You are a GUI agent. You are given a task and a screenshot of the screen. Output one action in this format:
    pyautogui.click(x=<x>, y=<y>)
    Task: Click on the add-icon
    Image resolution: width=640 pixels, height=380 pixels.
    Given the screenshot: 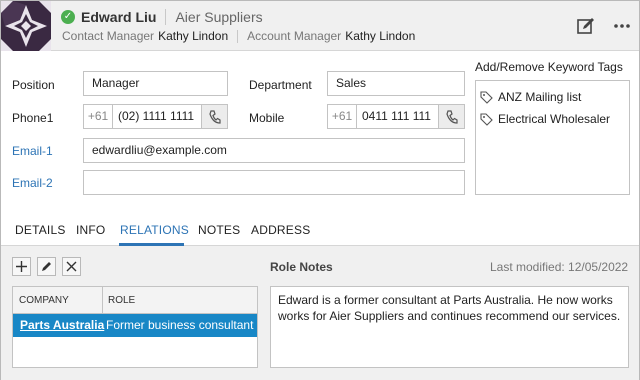 What is the action you would take?
    pyautogui.click(x=21, y=266)
    